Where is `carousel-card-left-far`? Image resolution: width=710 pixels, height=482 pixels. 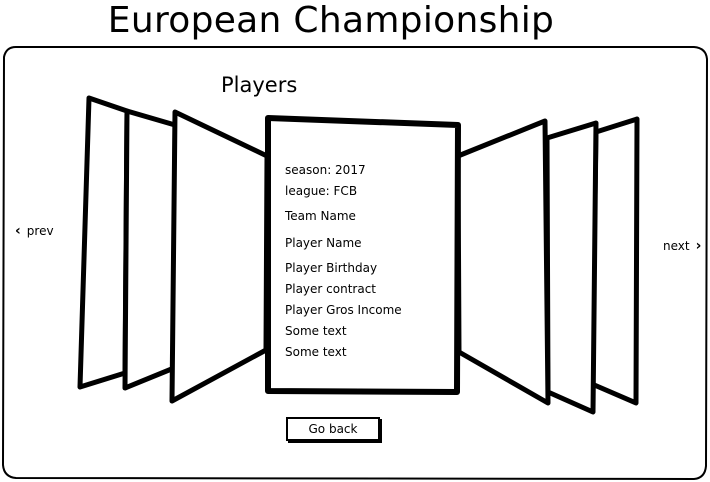 carousel-card-left-far is located at coordinates (103, 242).